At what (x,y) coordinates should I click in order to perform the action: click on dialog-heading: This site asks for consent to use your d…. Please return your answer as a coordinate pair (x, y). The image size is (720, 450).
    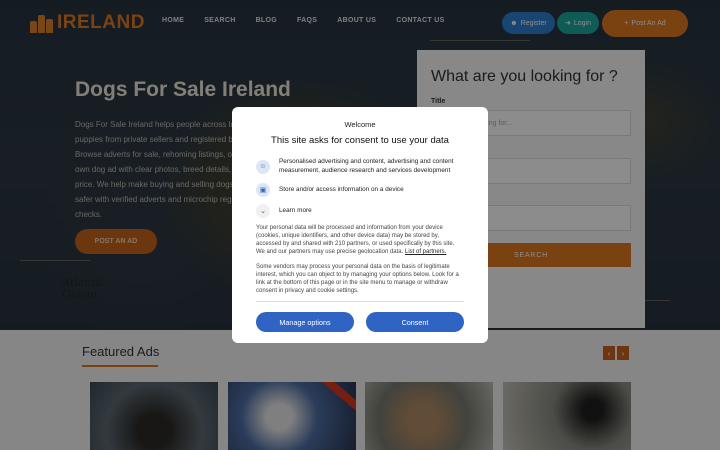
    Looking at the image, I should click on (360, 140).